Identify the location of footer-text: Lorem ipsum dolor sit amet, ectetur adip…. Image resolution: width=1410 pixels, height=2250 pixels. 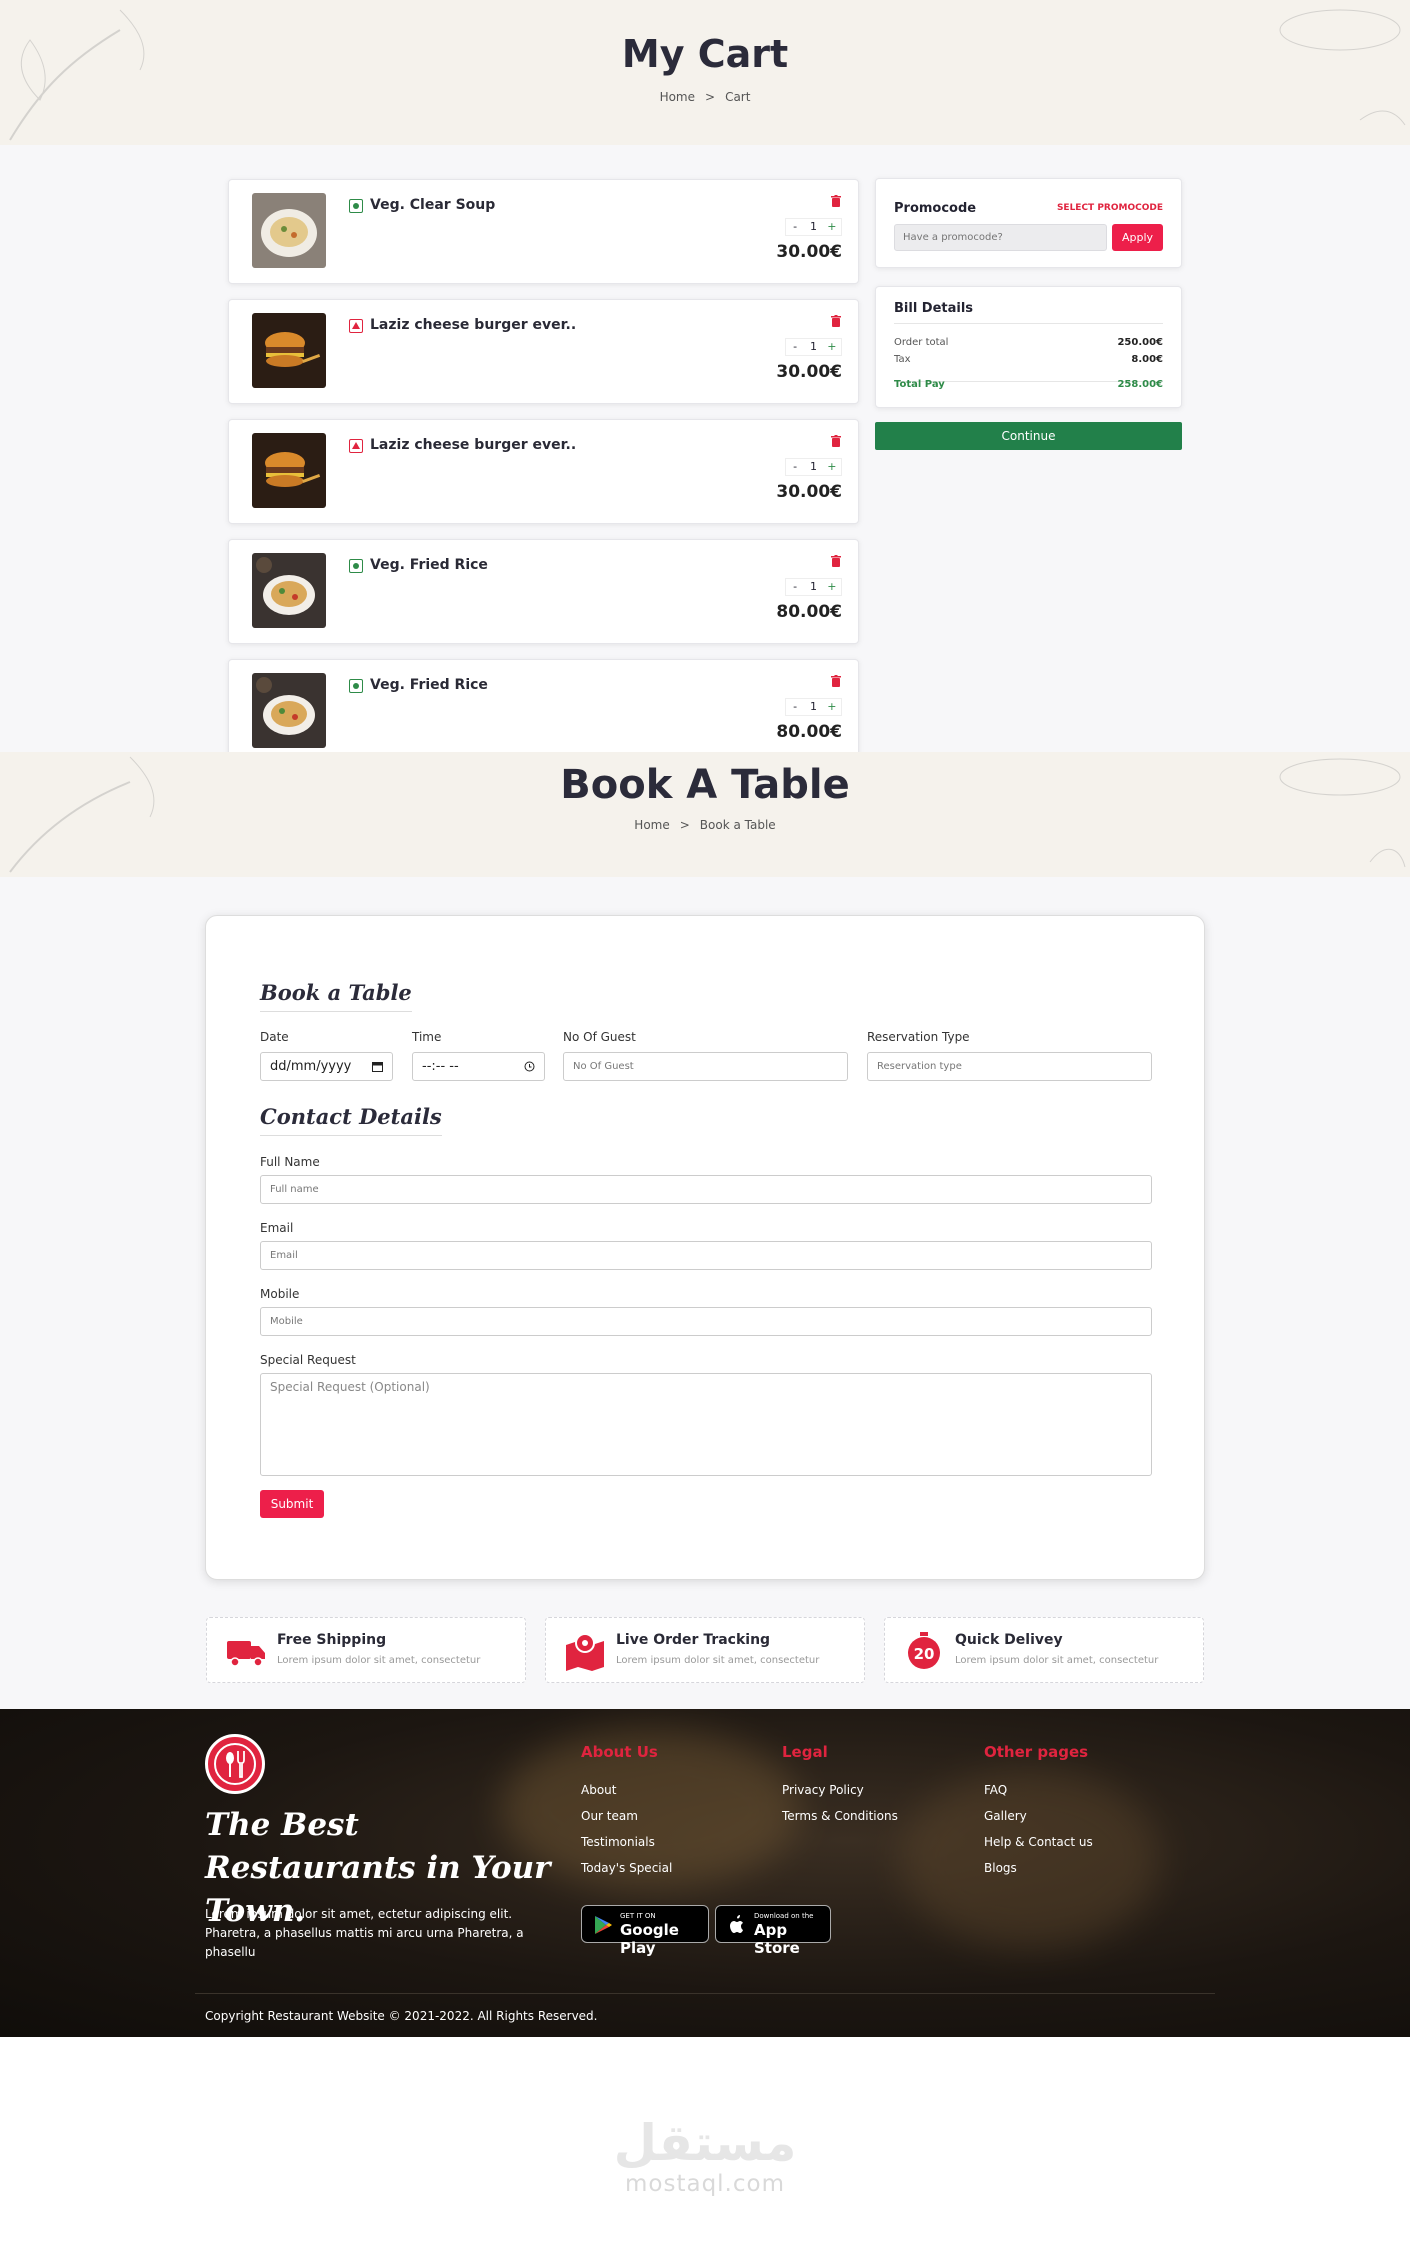
(364, 1933).